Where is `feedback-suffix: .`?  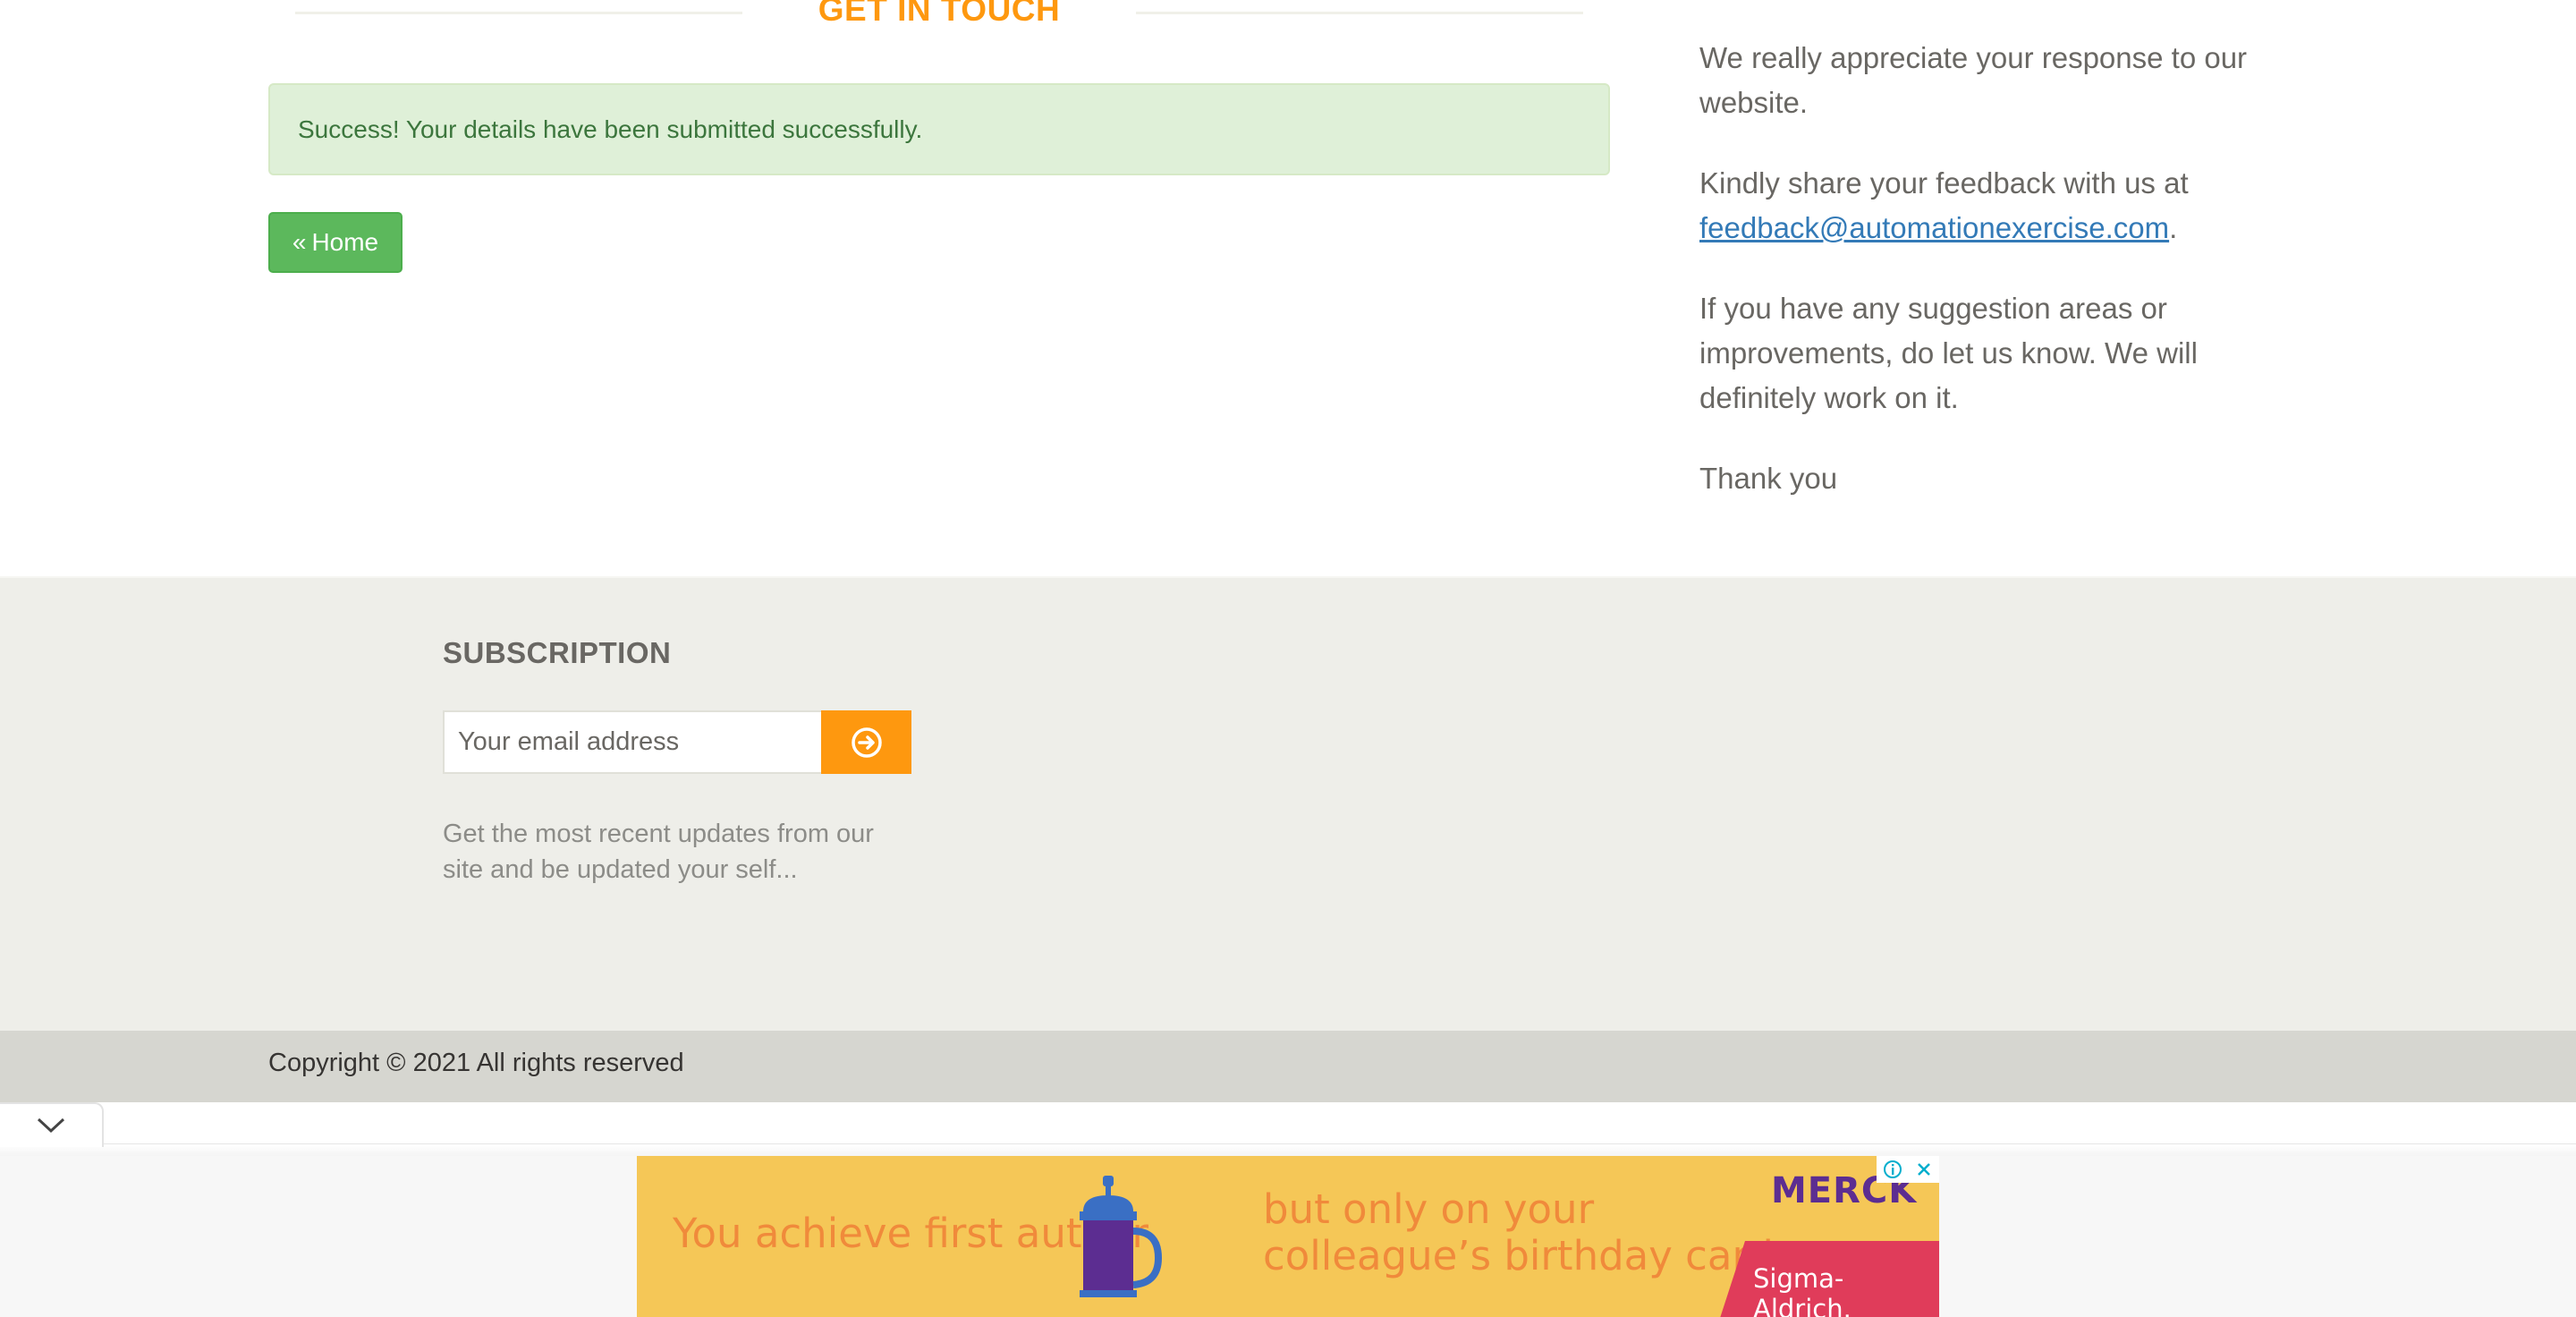
feedback-suffix: . is located at coordinates (2173, 227).